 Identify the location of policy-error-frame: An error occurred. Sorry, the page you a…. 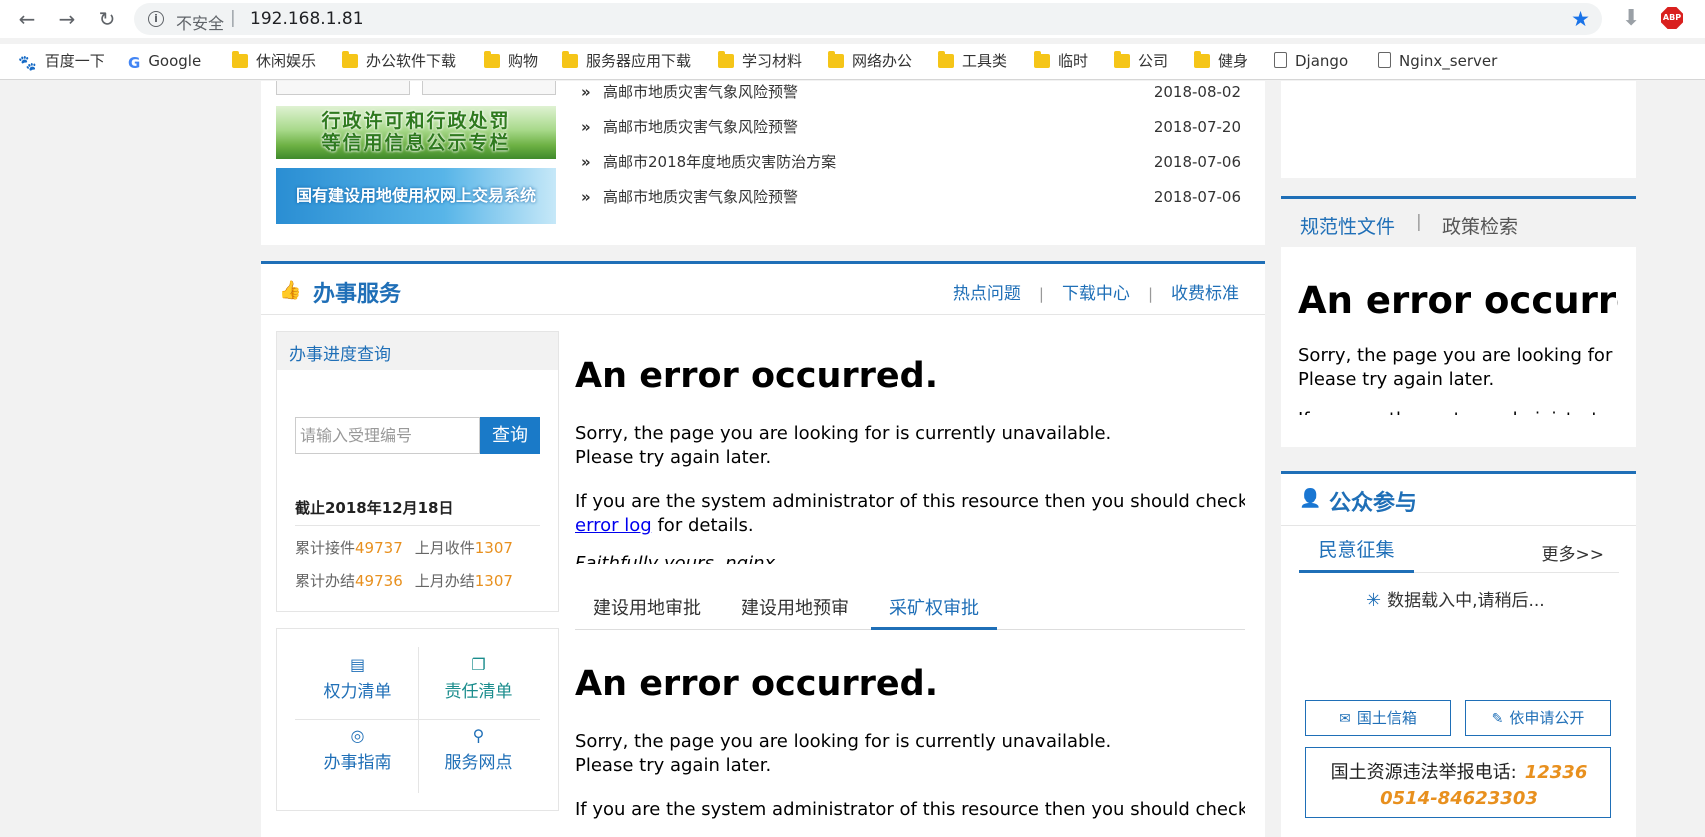
(1458, 347).